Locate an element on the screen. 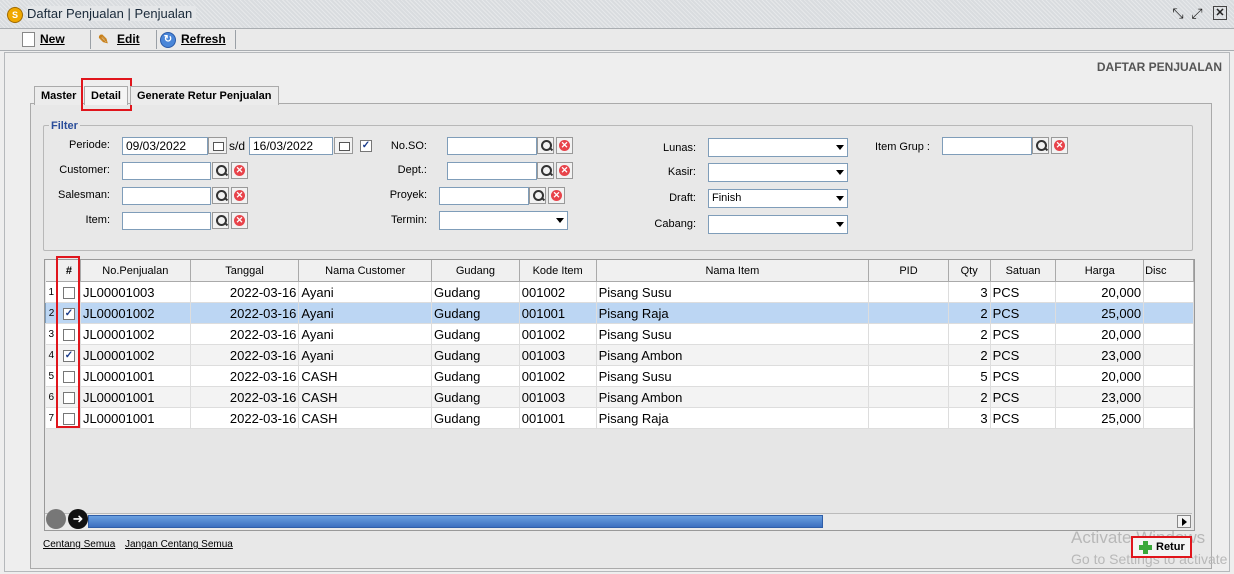 The width and height of the screenshot is (1234, 574). proyek-field is located at coordinates (484, 196).